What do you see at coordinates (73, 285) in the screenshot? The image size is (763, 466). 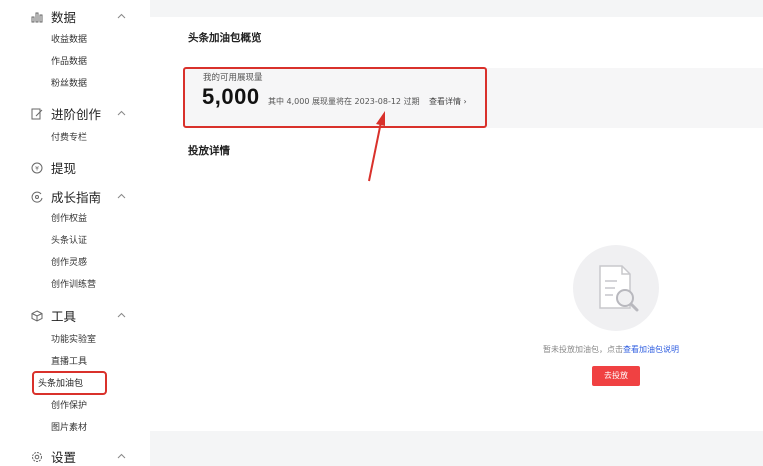 I see `sidebar-item-training-camp: 创作训练营` at bounding box center [73, 285].